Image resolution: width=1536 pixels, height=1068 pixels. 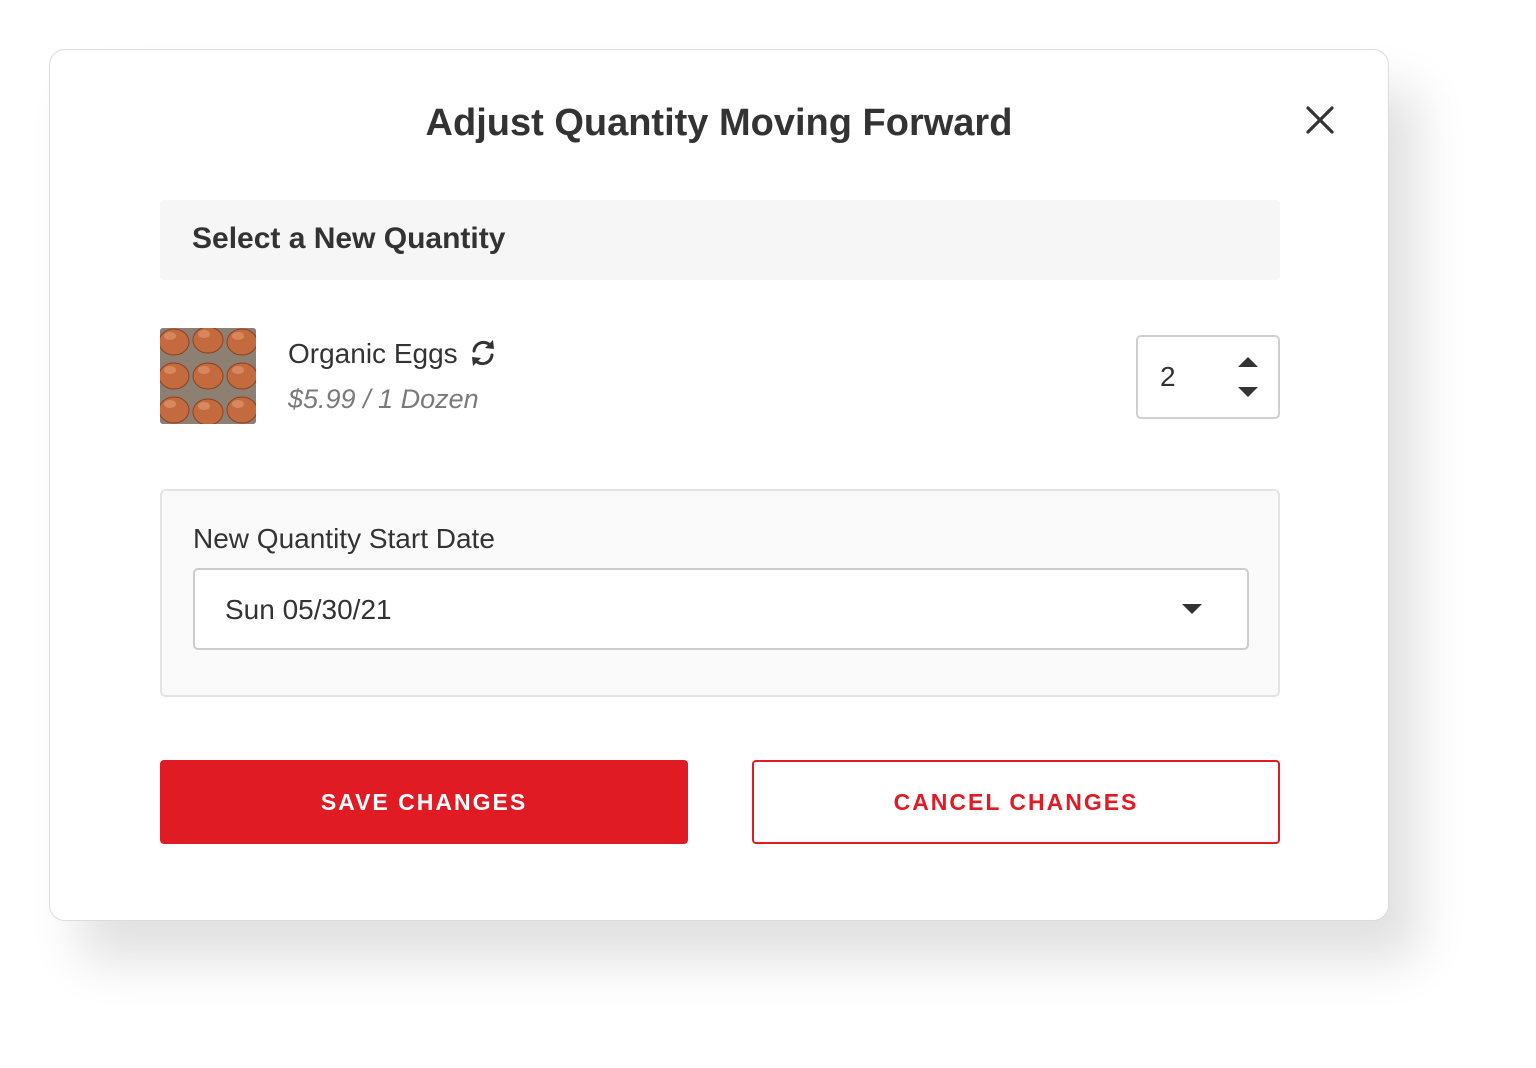 What do you see at coordinates (344, 538) in the screenshot?
I see `start-date-label: New Quantity Start Date` at bounding box center [344, 538].